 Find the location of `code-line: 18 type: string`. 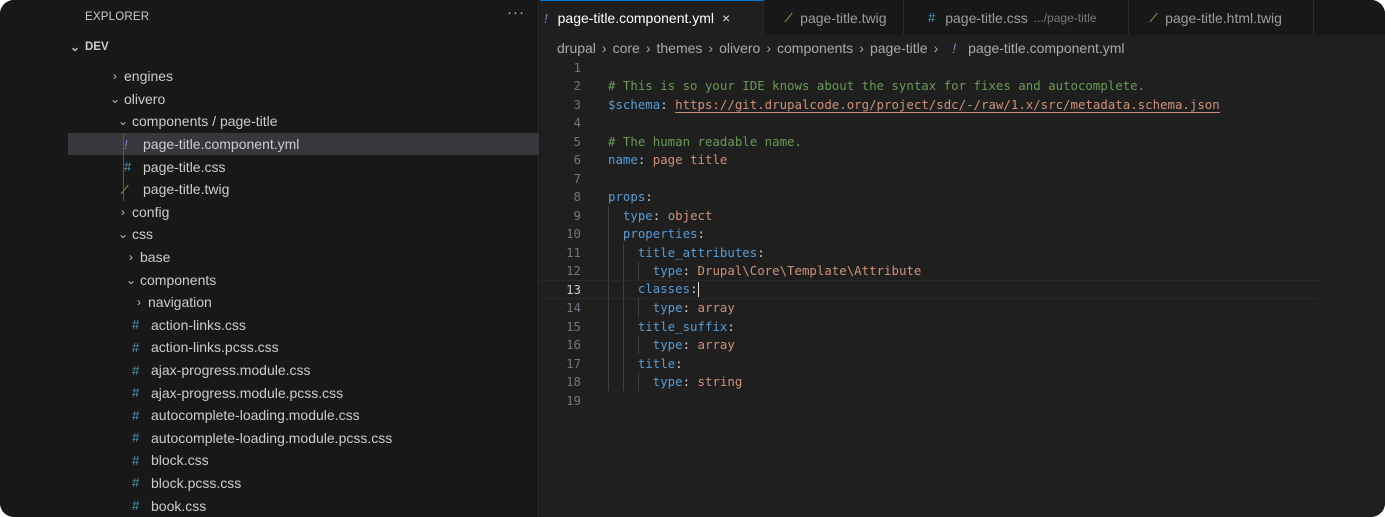

code-line: 18 type: string is located at coordinates (962, 381).